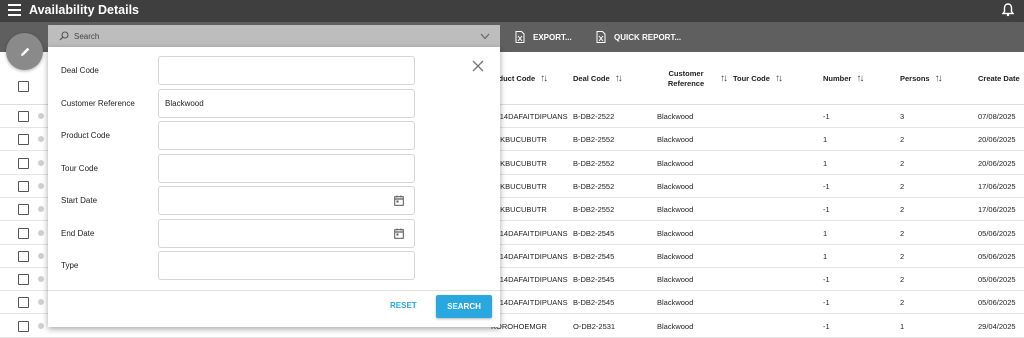  What do you see at coordinates (286, 265) in the screenshot?
I see `type-field` at bounding box center [286, 265].